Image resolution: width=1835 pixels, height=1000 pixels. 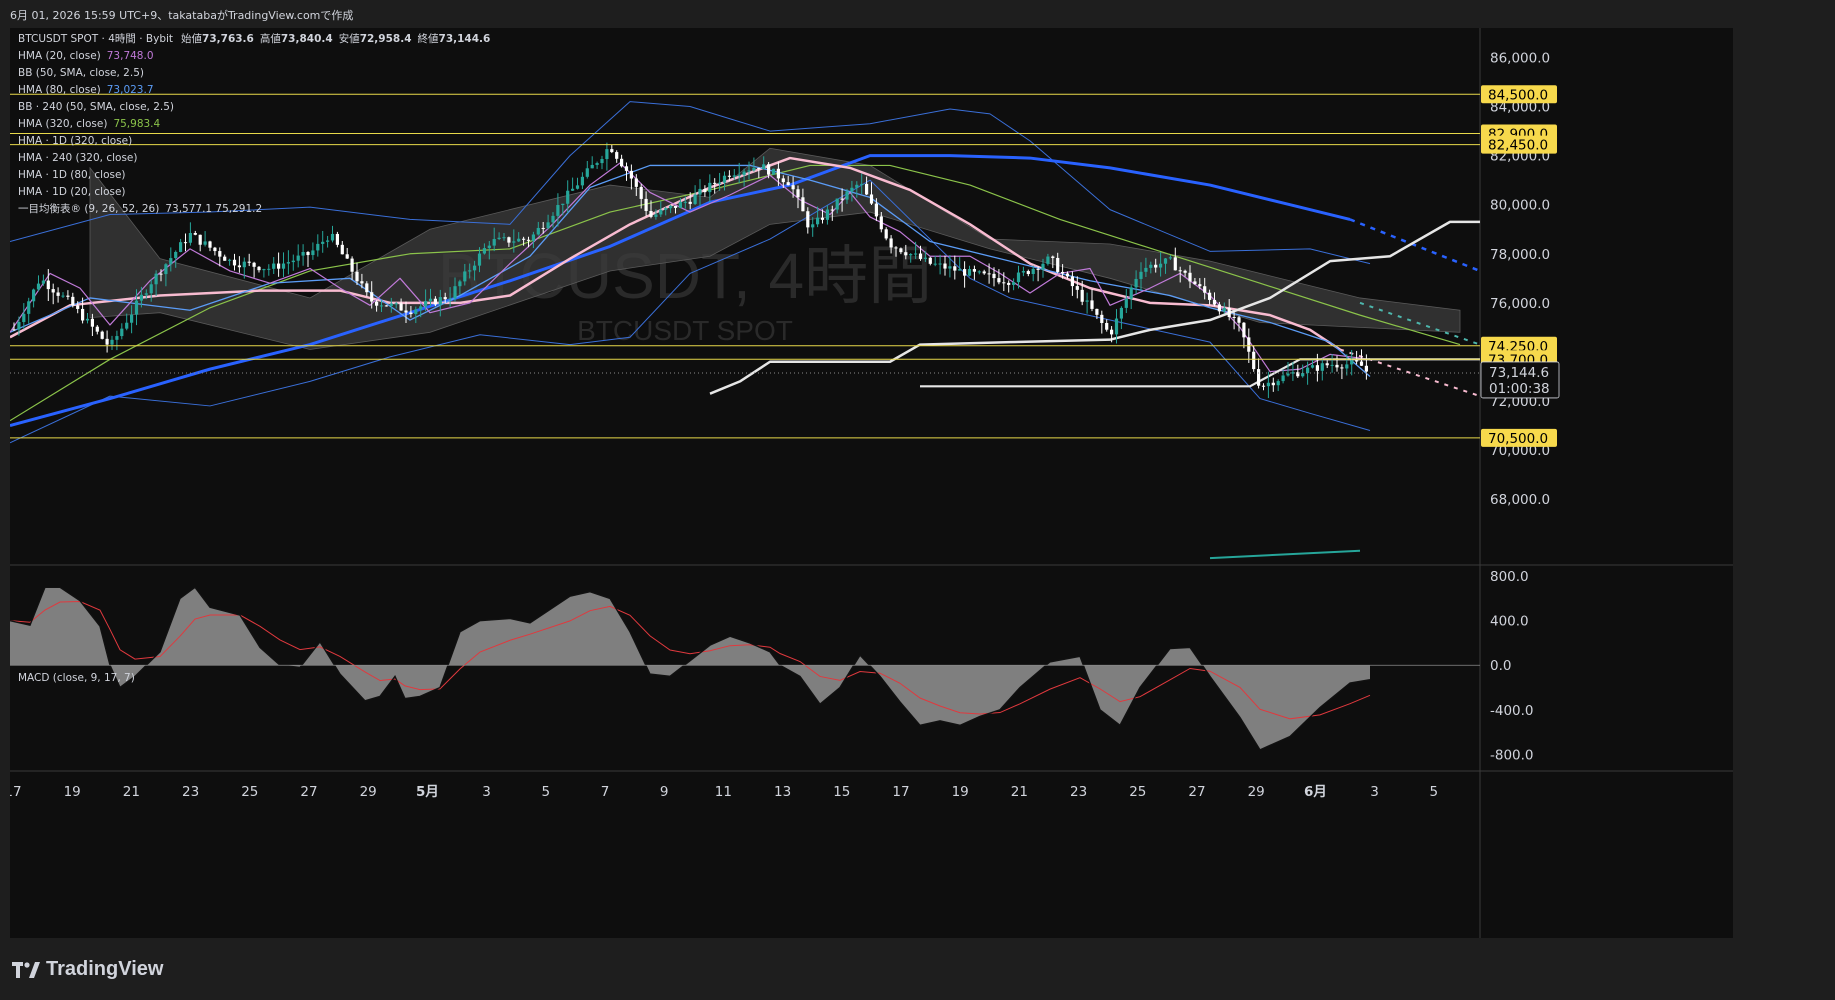 What do you see at coordinates (385, 39) in the screenshot?
I see `ohlc-value: 72,958.4` at bounding box center [385, 39].